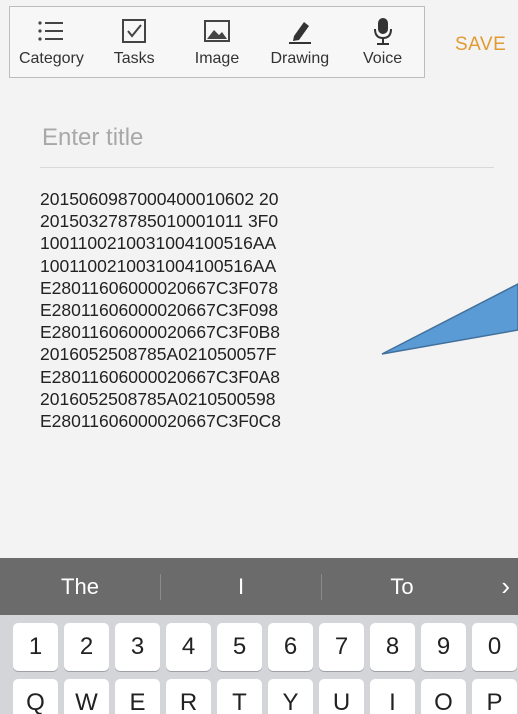  I want to click on key-p: P, so click(494, 696).